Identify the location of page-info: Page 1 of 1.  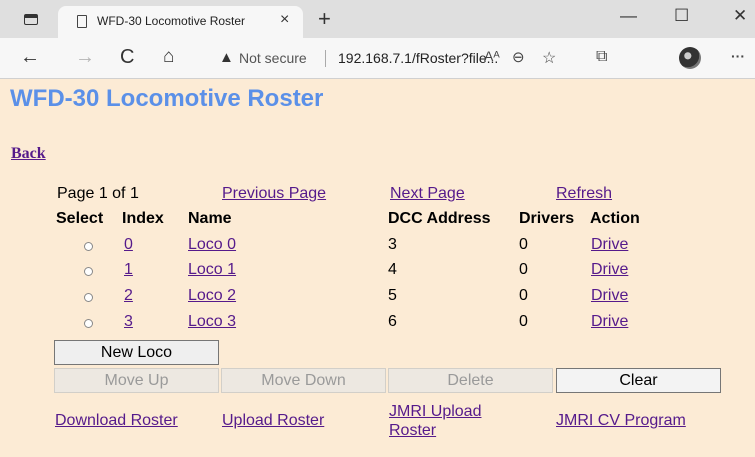
(98, 193).